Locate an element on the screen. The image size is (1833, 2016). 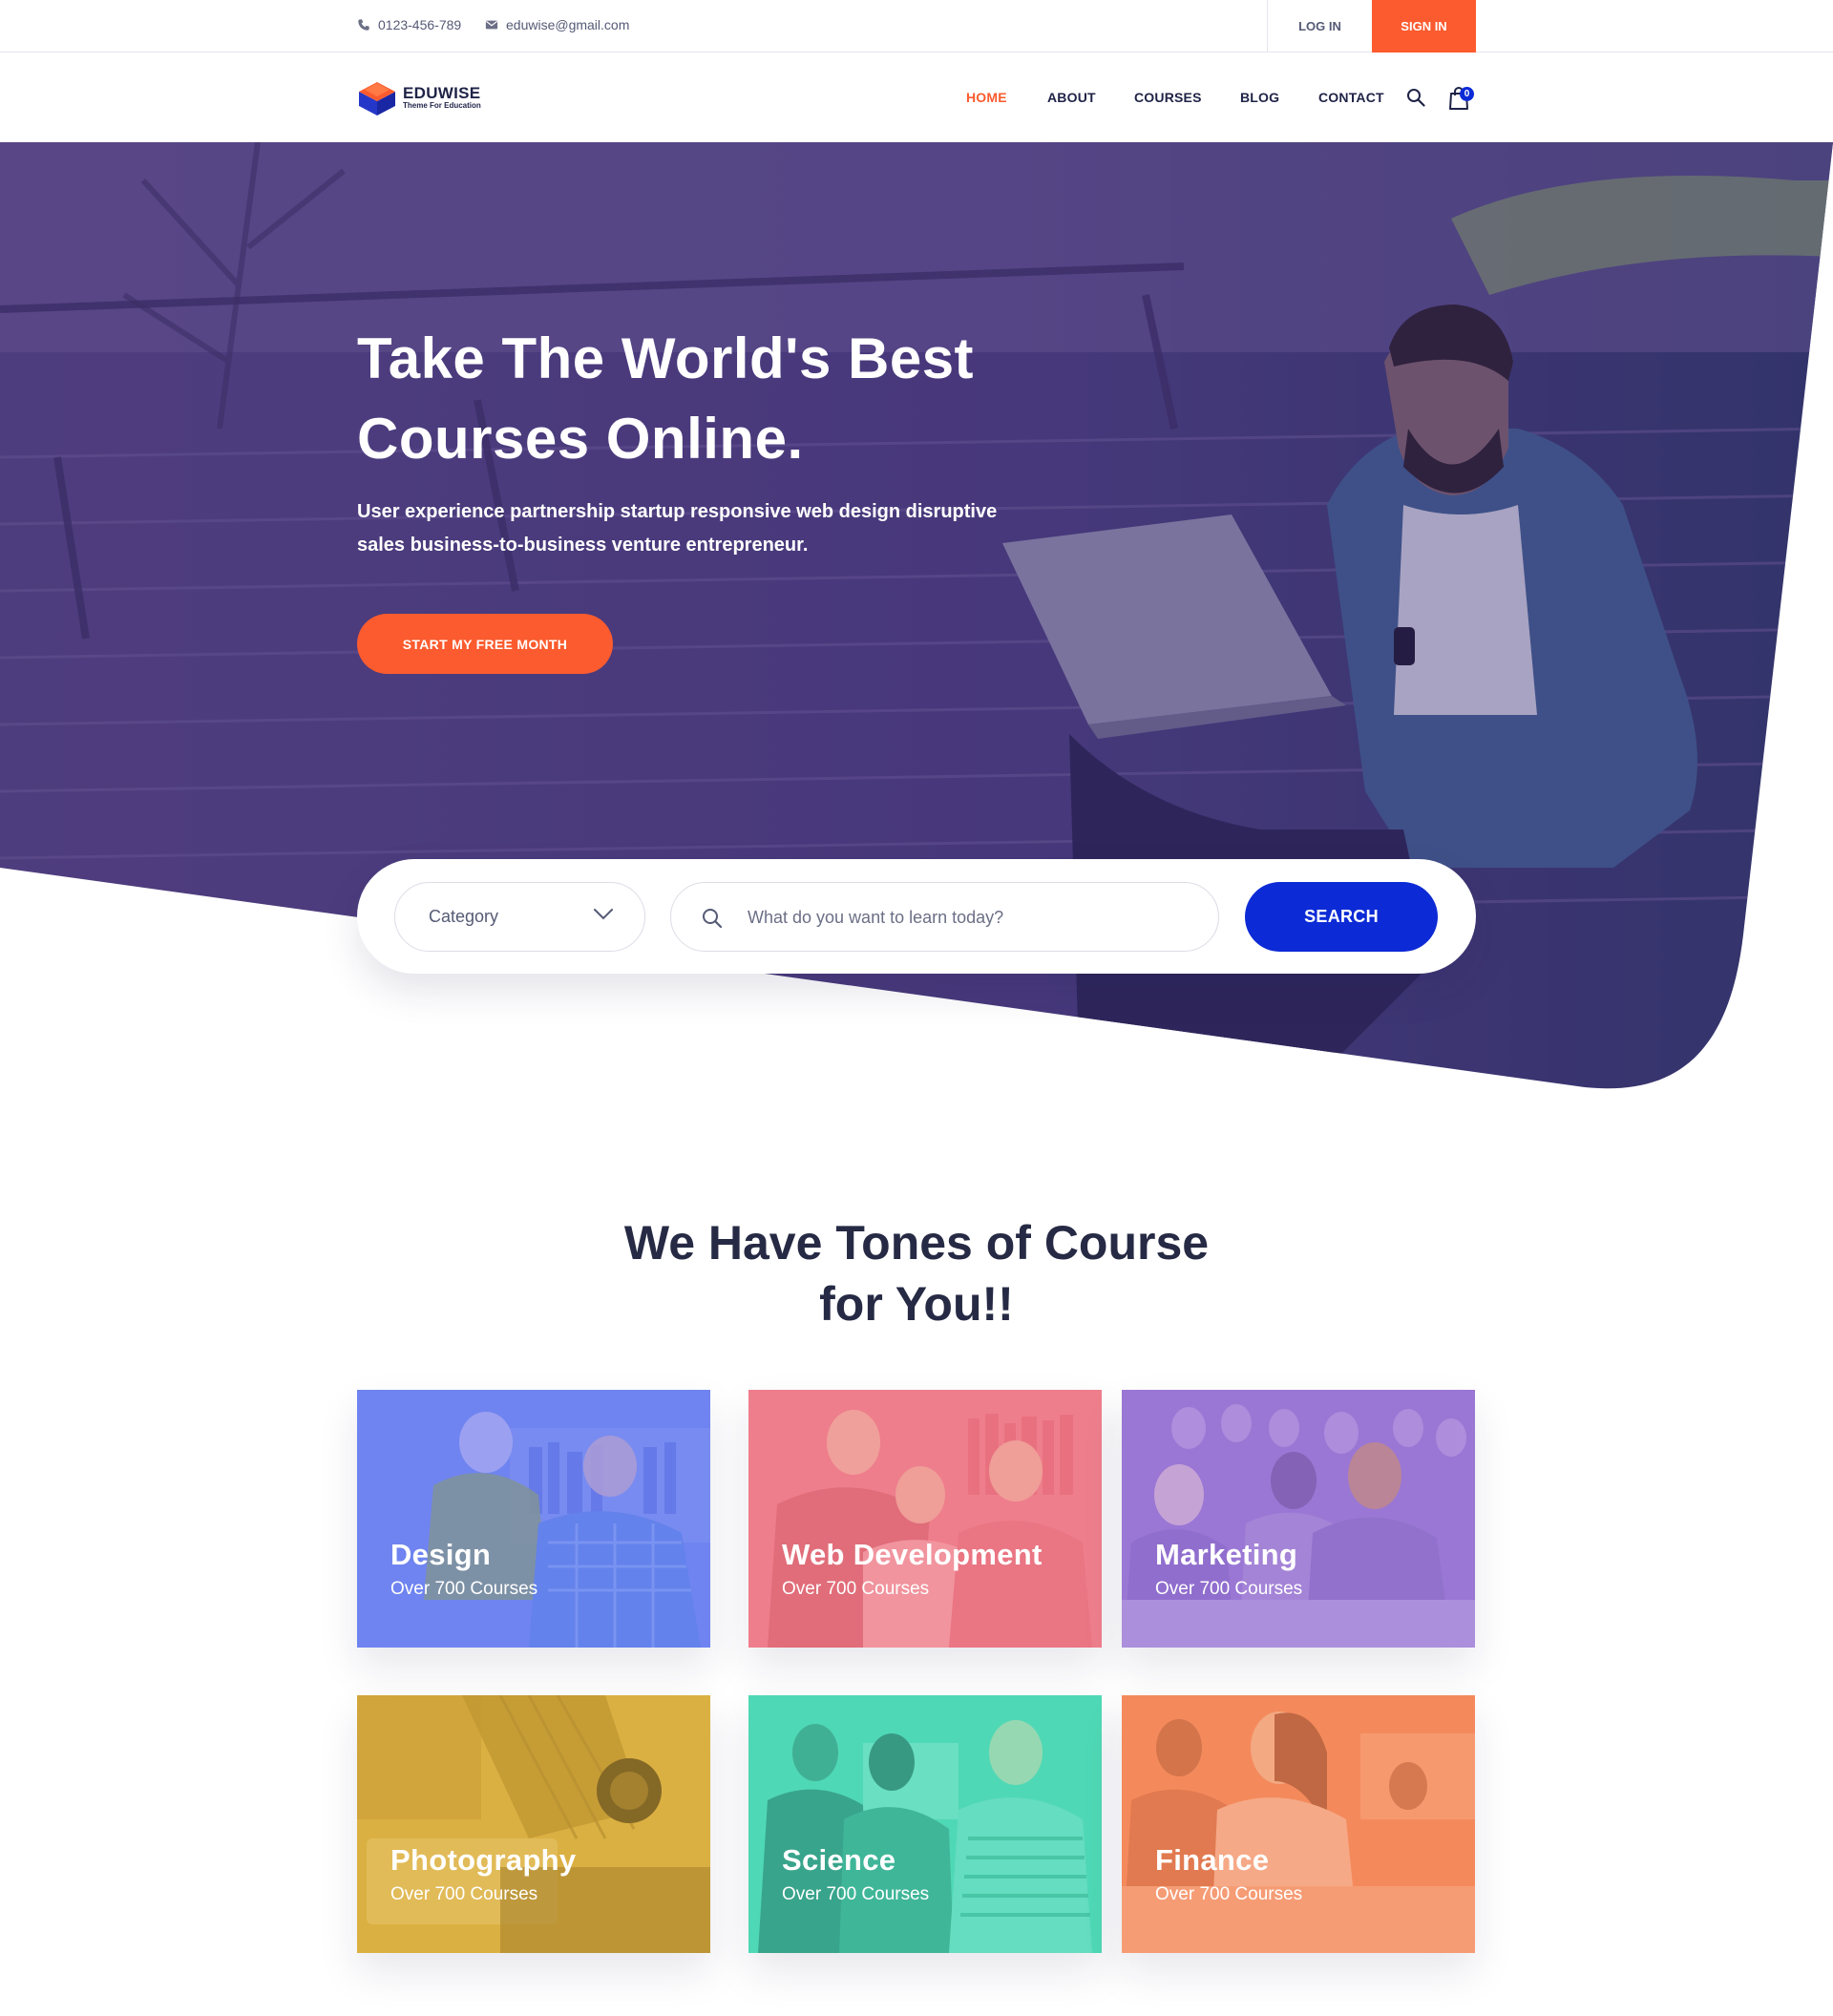
hero-title-line2: Courses Online. is located at coordinates (580, 439).